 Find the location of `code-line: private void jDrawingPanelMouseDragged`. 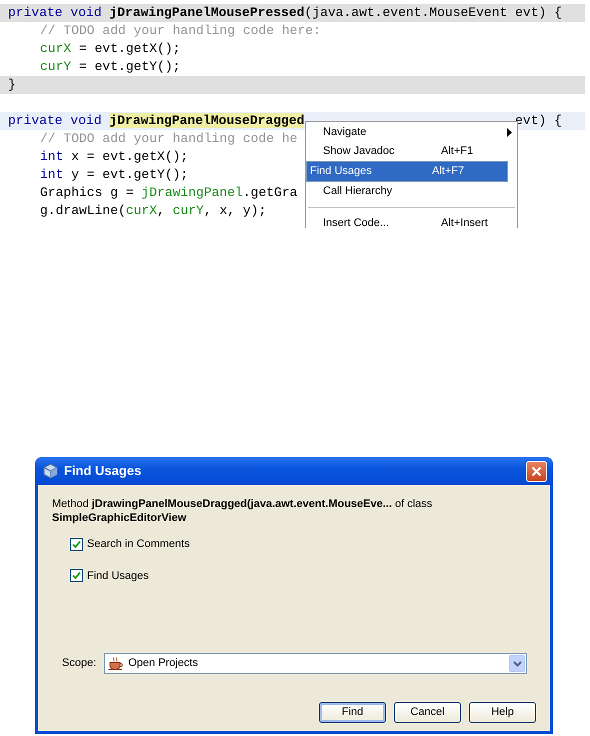

code-line: private void jDrawingPanelMouseDragged is located at coordinates (156, 121).